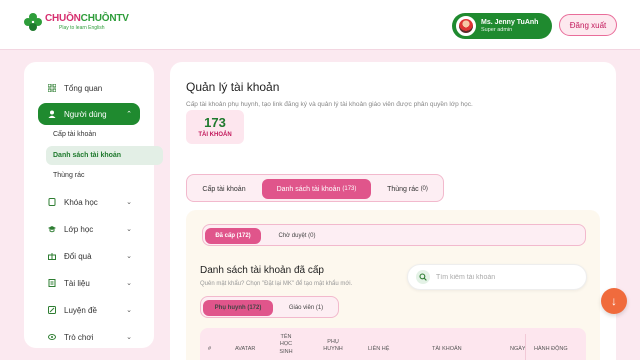 This screenshot has width=640, height=360. I want to click on graduation-cap-icon, so click(52, 229).